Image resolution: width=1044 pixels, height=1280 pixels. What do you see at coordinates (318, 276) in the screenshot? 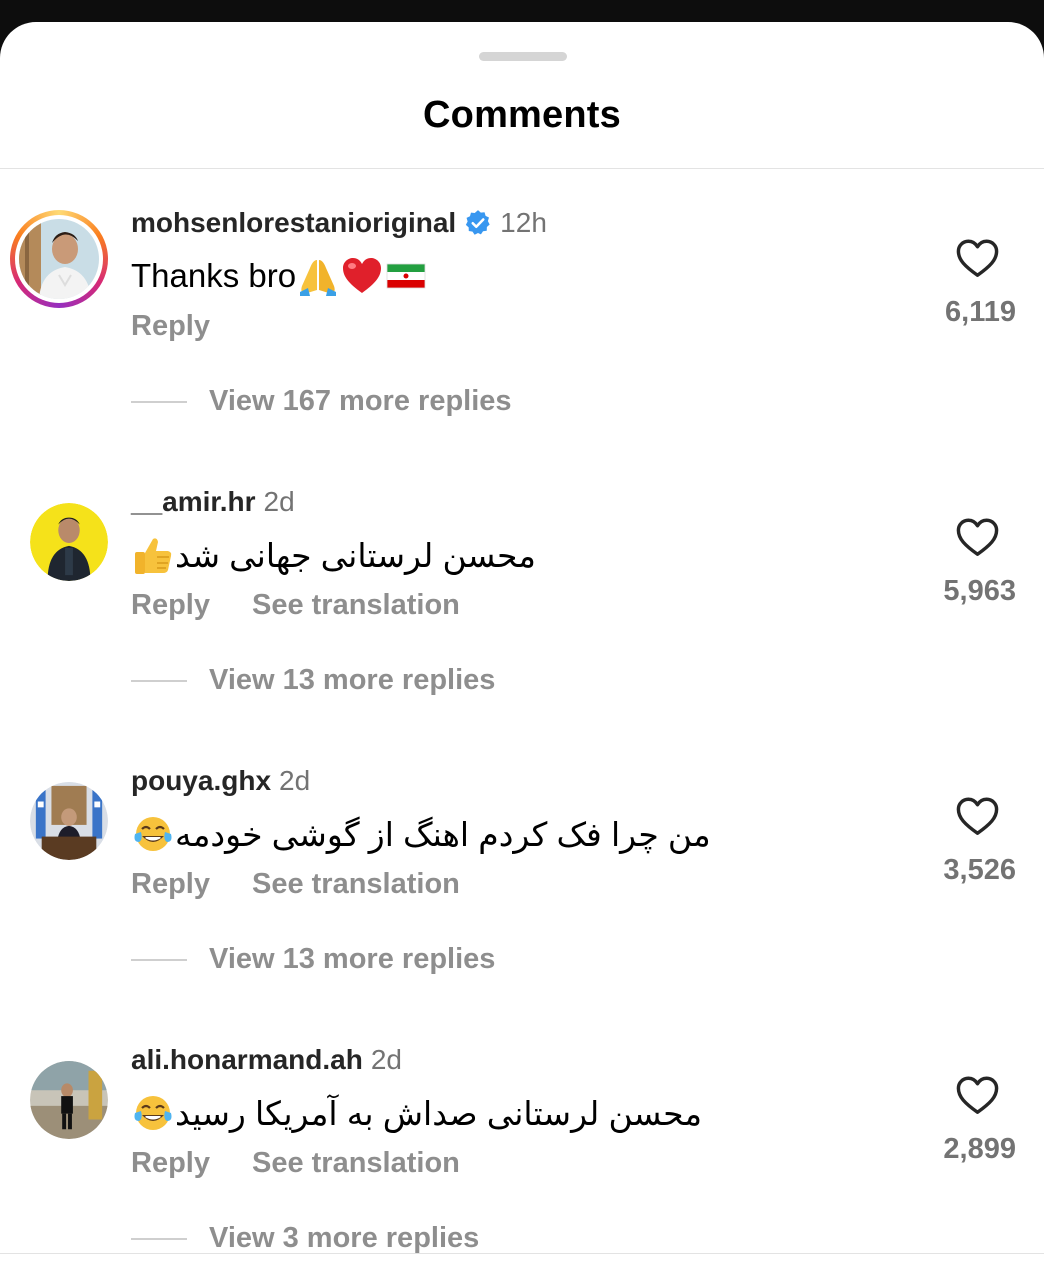
I see `folded-hands-icon` at bounding box center [318, 276].